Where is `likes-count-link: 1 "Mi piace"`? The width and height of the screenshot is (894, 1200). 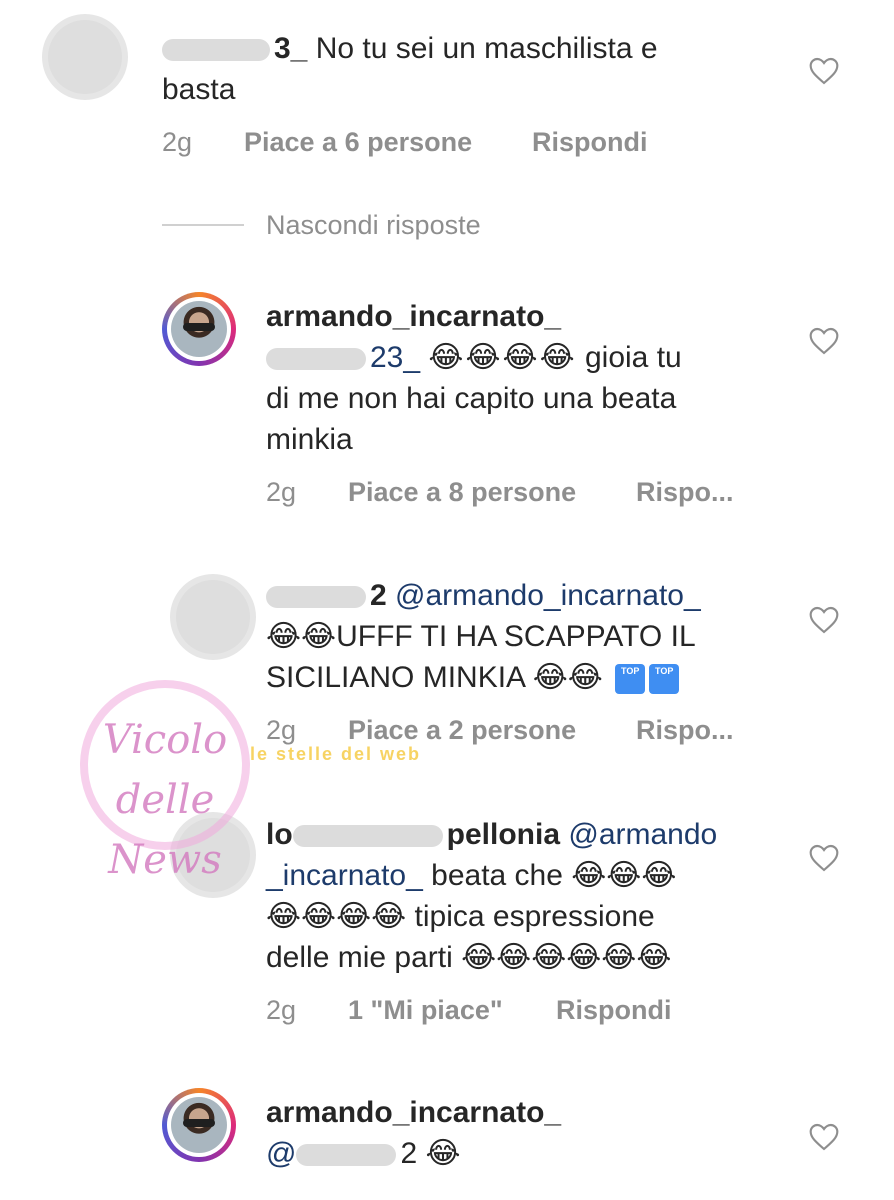
likes-count-link: 1 "Mi piace" is located at coordinates (425, 1010).